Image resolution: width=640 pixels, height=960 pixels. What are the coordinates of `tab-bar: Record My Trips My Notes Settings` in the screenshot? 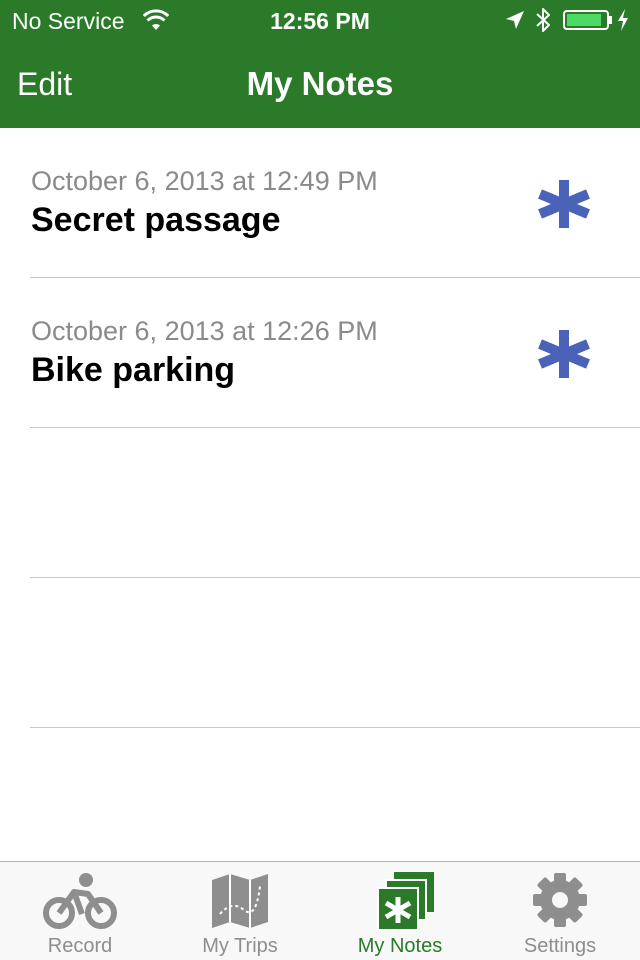 It's located at (320, 910).